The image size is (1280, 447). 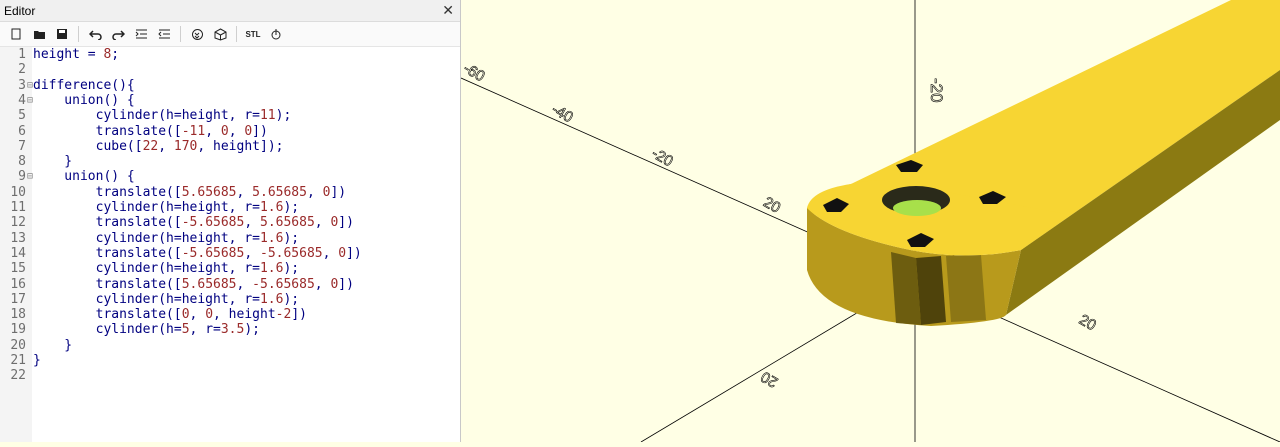 I want to click on redo-icon, so click(x=118, y=34).